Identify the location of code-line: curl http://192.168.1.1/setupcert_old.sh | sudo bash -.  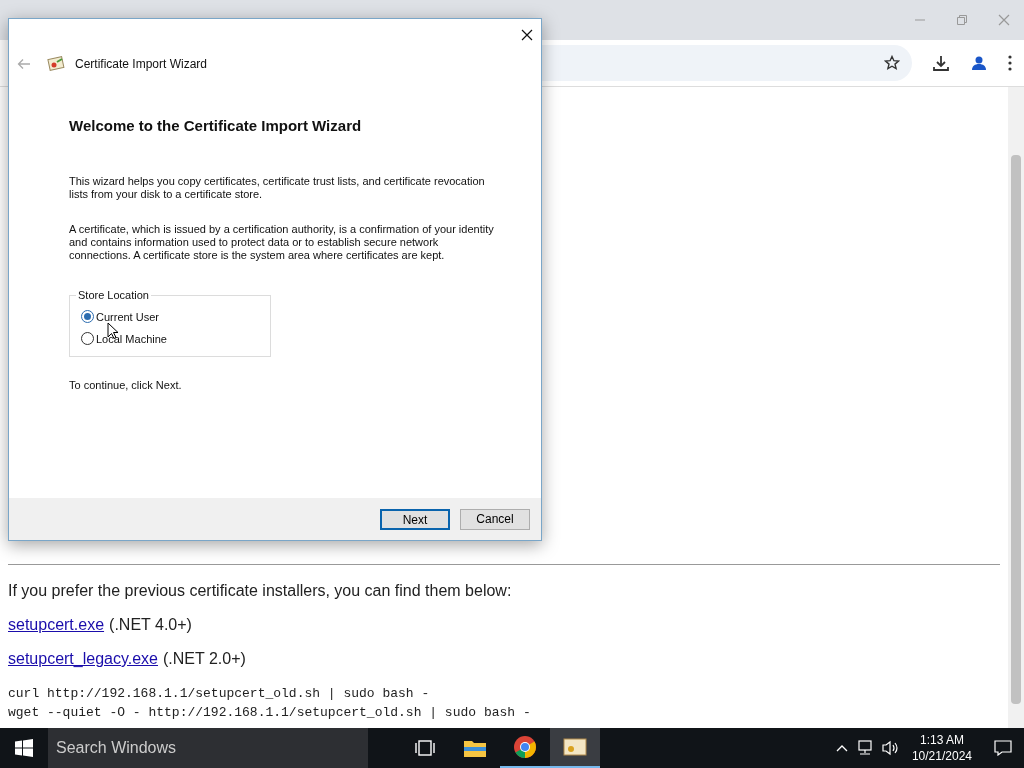
(219, 694).